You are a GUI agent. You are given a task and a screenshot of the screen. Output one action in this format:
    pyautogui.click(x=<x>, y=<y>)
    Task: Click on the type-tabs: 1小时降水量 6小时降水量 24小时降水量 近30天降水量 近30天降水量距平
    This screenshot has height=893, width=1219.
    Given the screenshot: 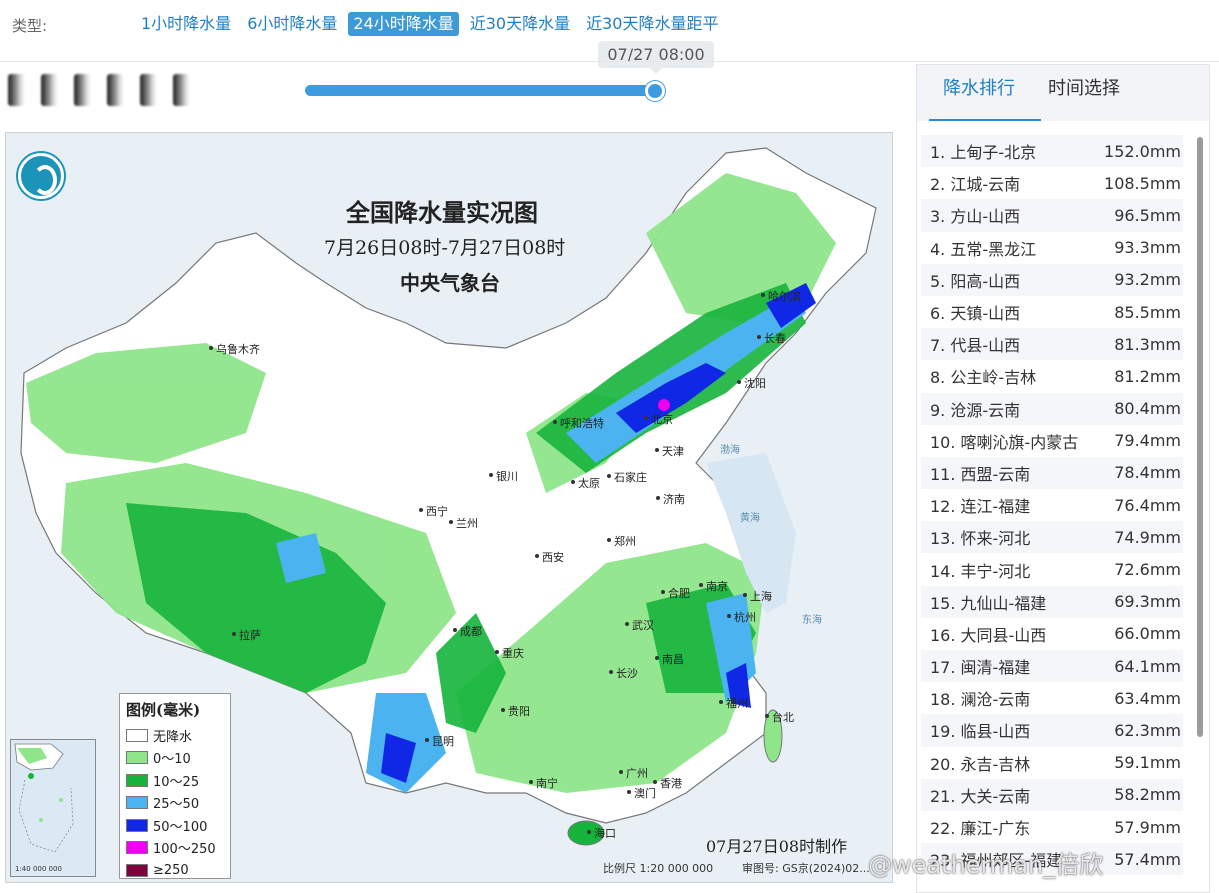 What is the action you would take?
    pyautogui.click(x=430, y=24)
    